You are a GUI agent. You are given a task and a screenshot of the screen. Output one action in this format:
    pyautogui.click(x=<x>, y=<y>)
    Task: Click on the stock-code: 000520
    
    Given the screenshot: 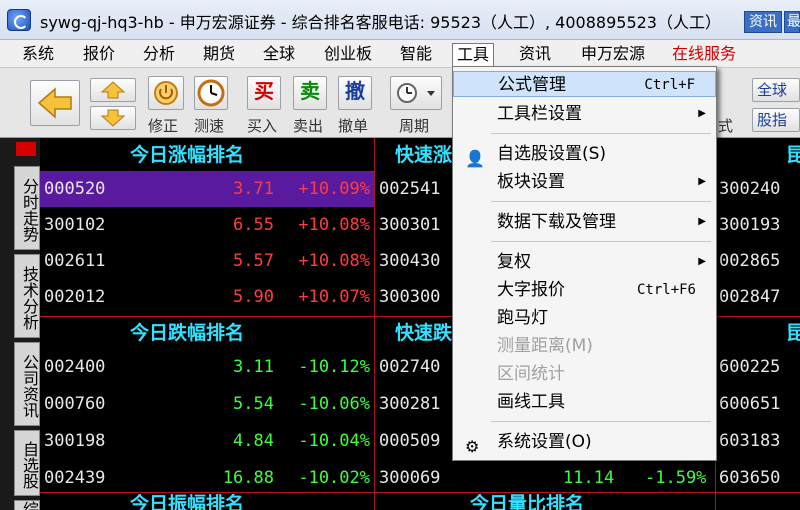 What is the action you would take?
    pyautogui.click(x=75, y=189)
    